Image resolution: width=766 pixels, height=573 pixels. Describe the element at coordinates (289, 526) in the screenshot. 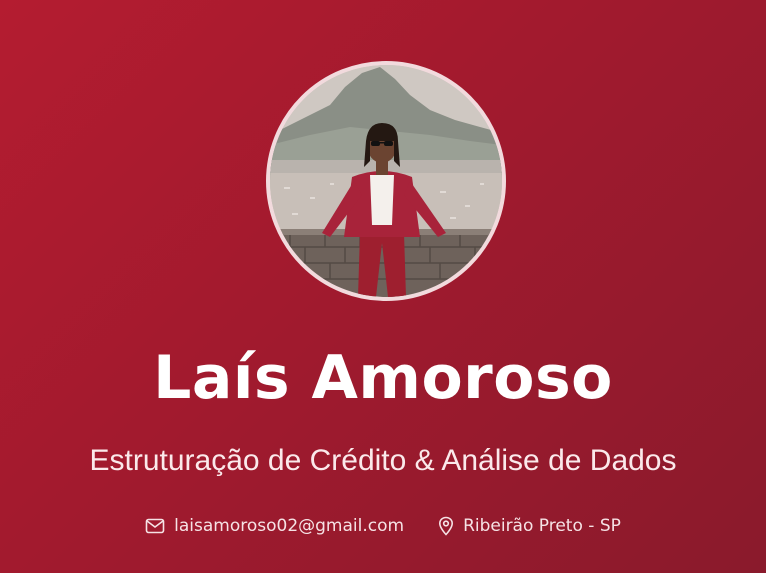

I see `email-text: laisamoroso02@gmail.com` at that location.